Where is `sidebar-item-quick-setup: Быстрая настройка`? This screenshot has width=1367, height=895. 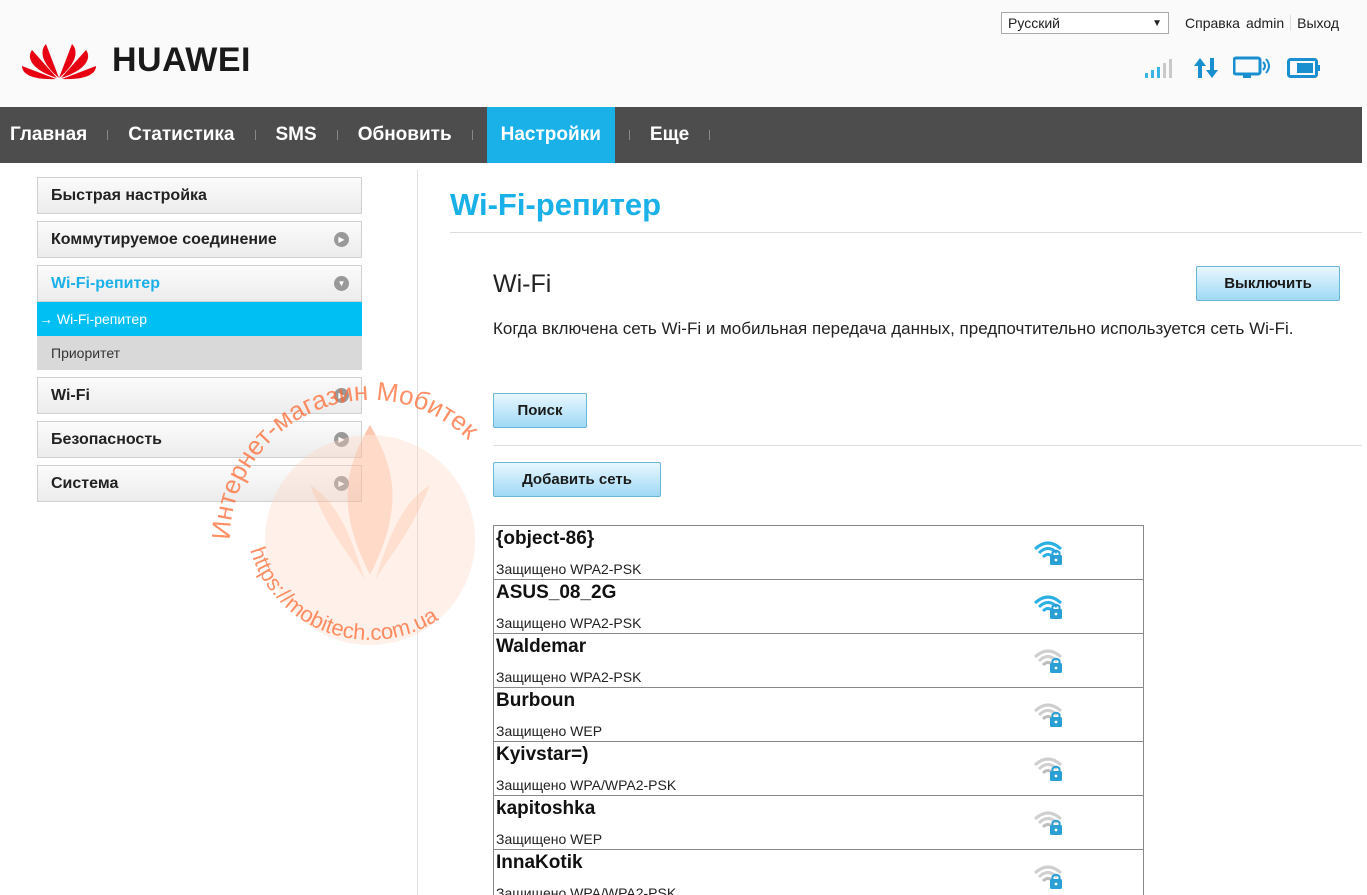
sidebar-item-quick-setup: Быстрая настройка is located at coordinates (199, 195).